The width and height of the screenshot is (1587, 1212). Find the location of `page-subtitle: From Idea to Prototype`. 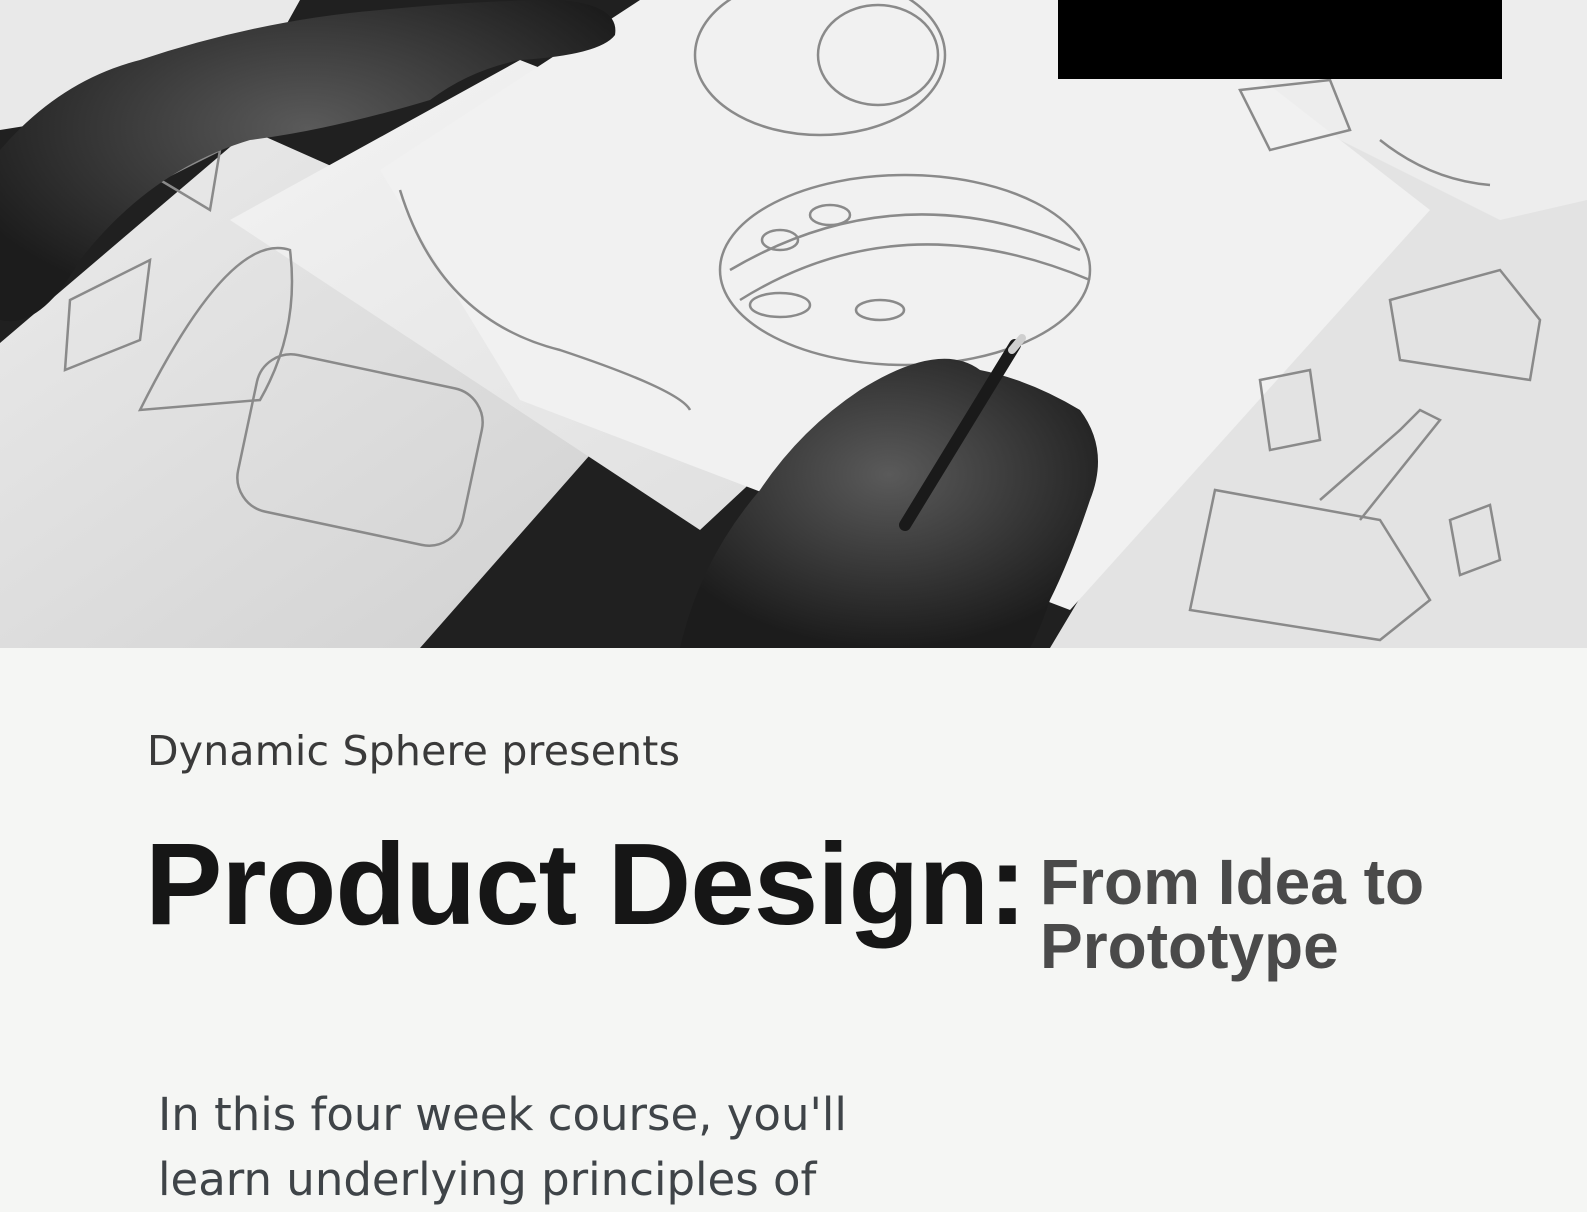

page-subtitle: From Idea to Prototype is located at coordinates (1232, 914).